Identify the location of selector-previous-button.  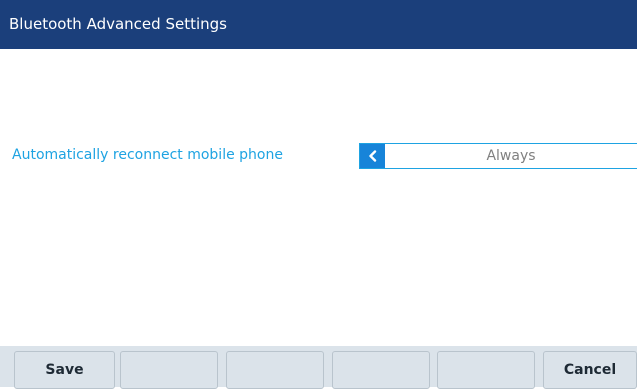
(372, 156).